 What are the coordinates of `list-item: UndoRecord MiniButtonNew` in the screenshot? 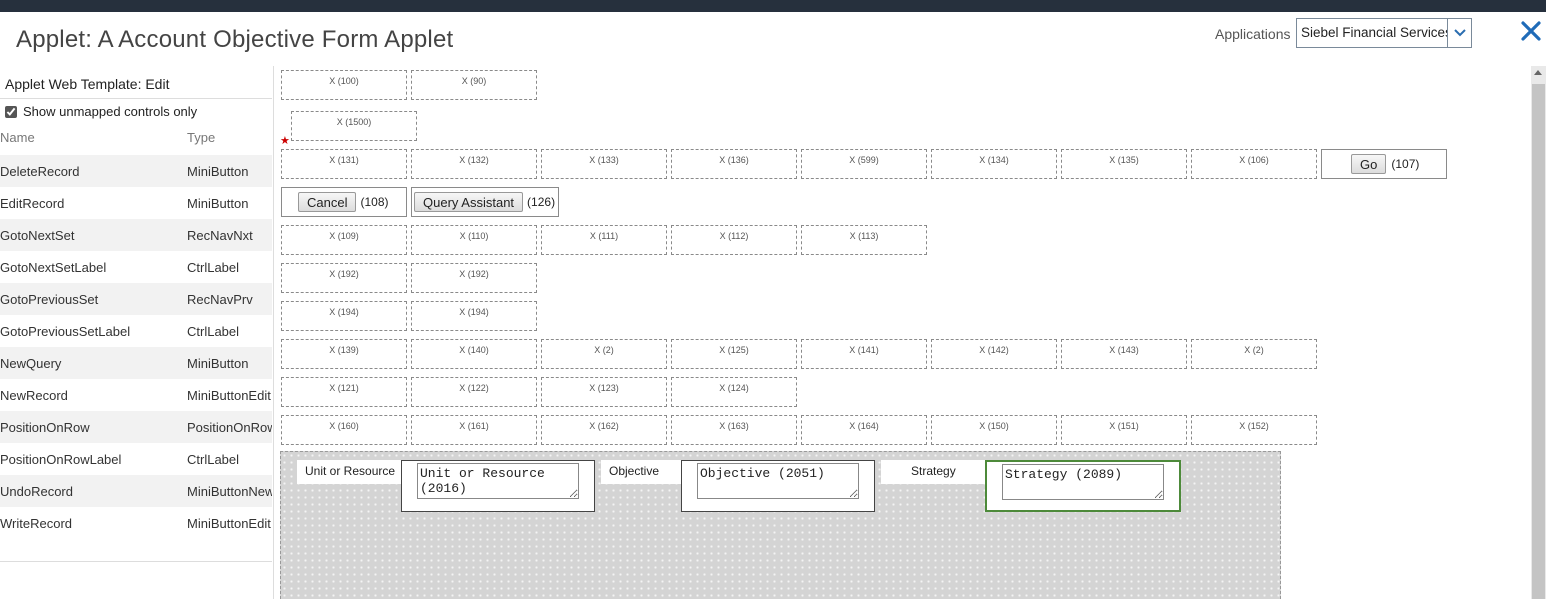 It's located at (136, 491).